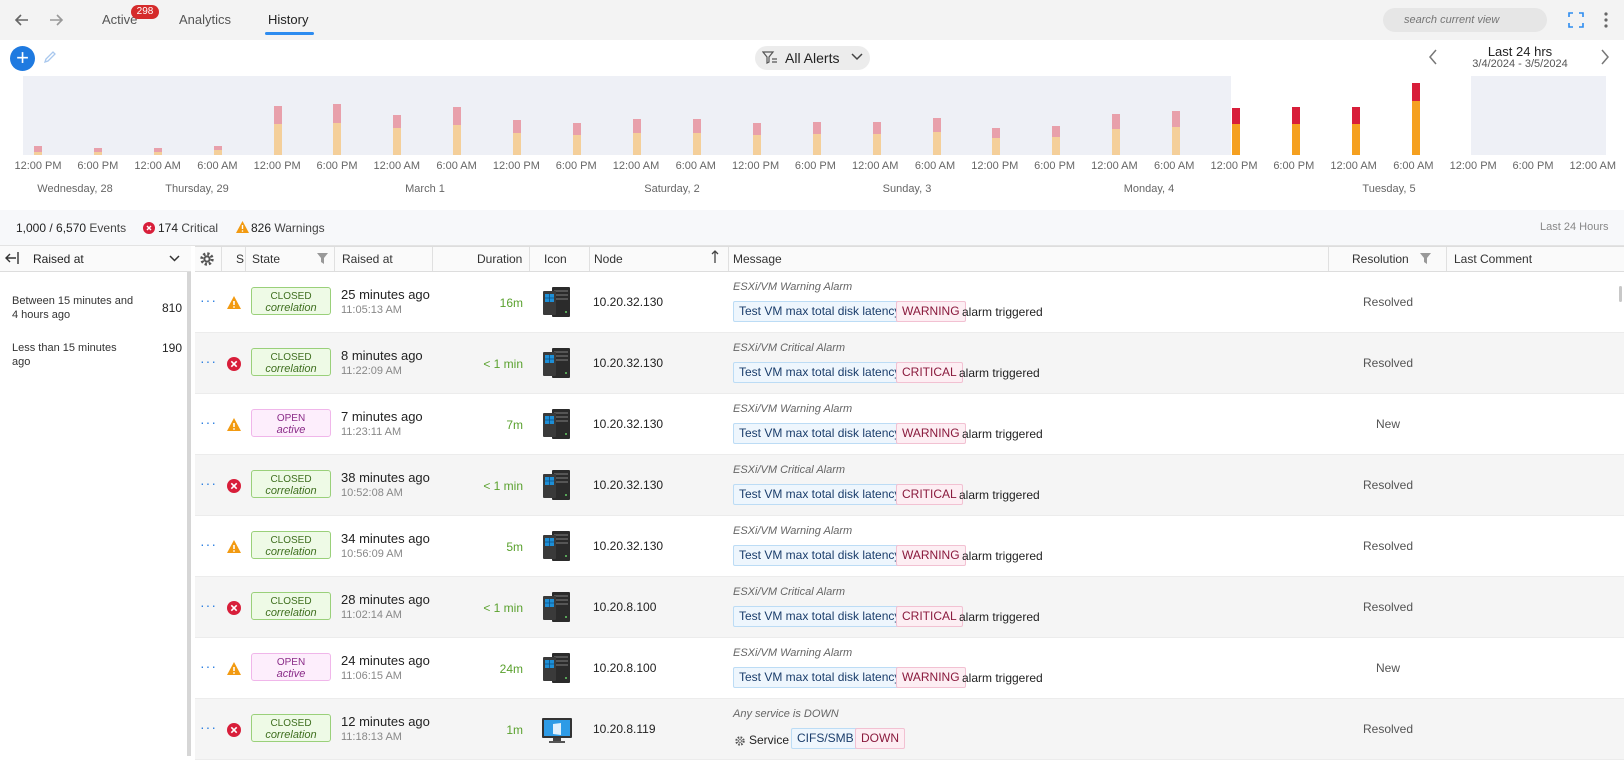 This screenshot has height=760, width=1624. I want to click on more-vertical-icon, so click(1606, 20).